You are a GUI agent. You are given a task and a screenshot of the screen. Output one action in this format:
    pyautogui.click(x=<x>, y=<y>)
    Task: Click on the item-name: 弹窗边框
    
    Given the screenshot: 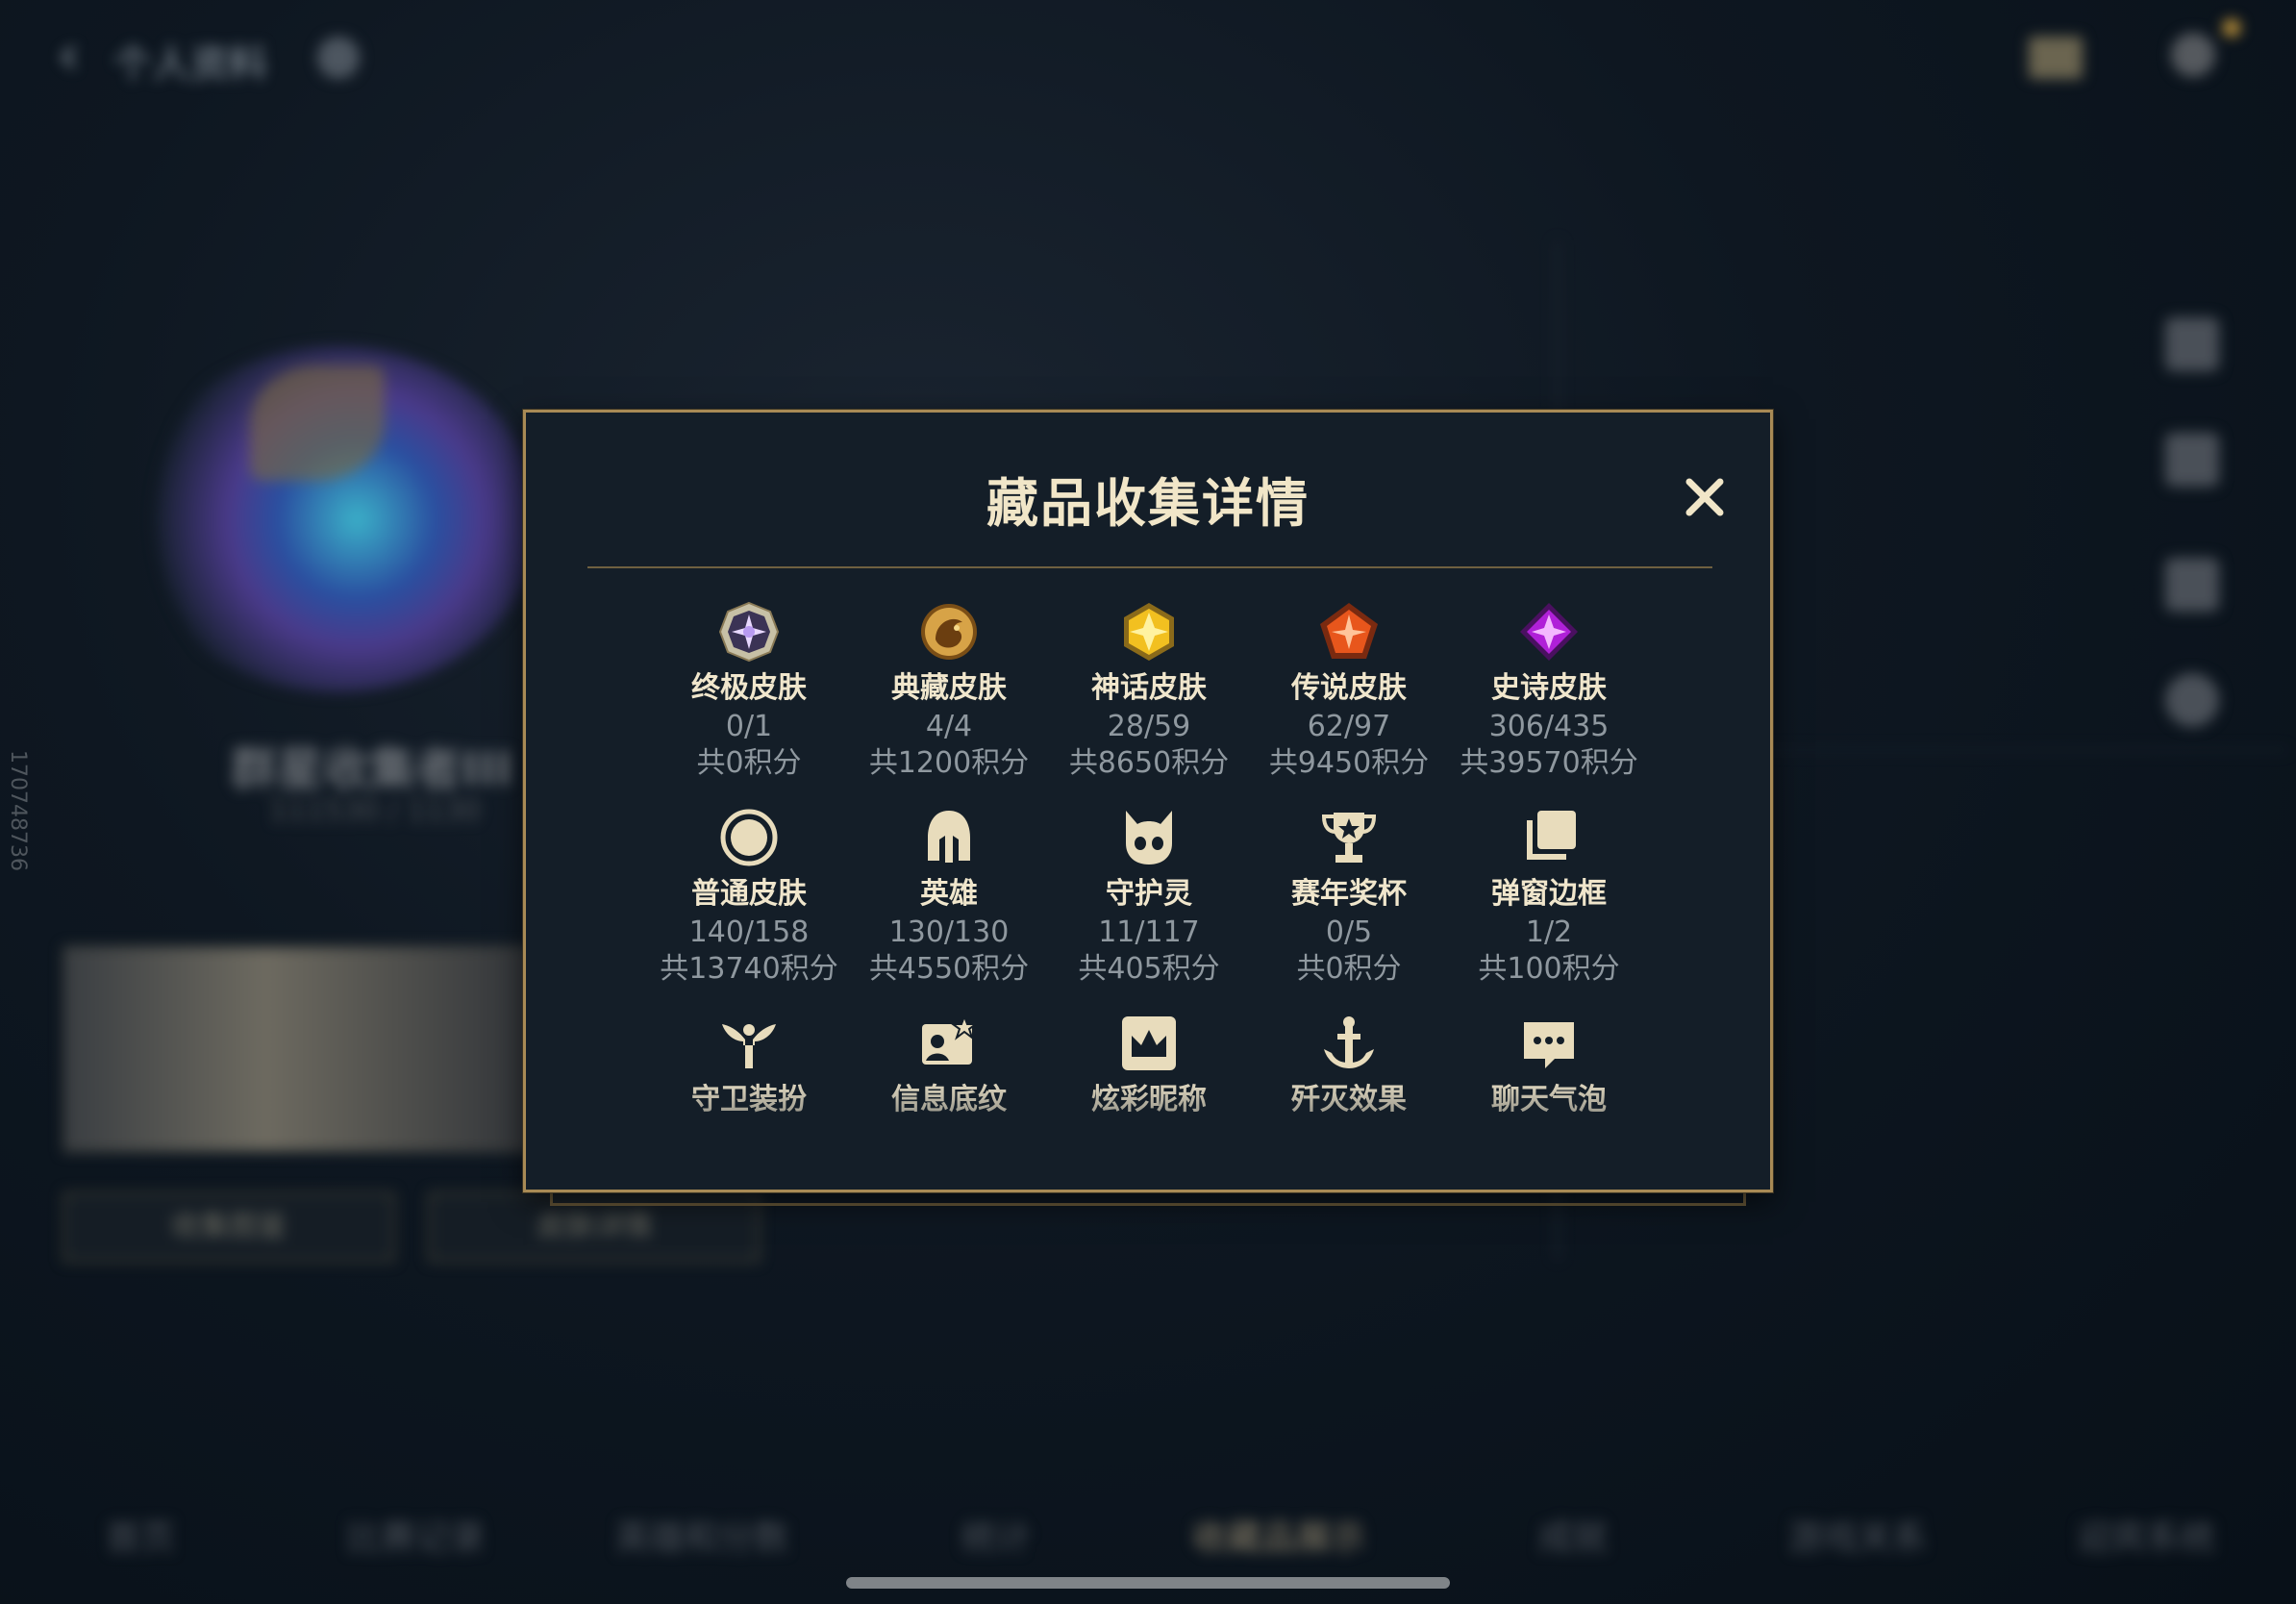 What is the action you would take?
    pyautogui.click(x=1549, y=894)
    